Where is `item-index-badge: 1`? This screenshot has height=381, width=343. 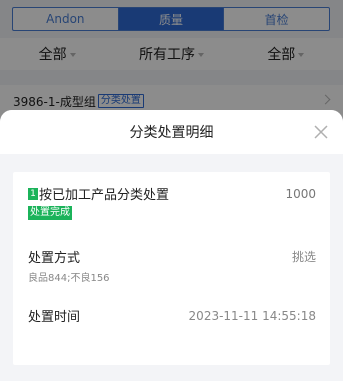 item-index-badge: 1 is located at coordinates (33, 193).